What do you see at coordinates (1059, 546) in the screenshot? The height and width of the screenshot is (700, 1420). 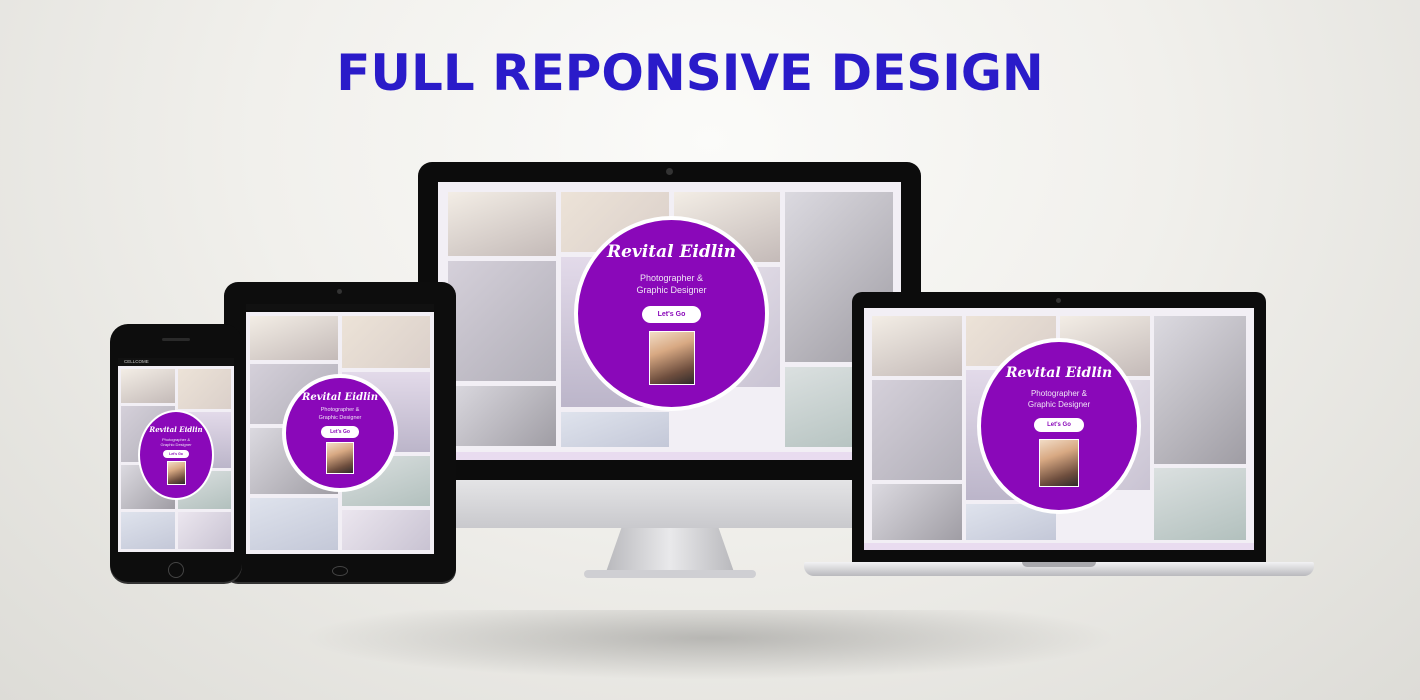 I see `bottom-strip` at bounding box center [1059, 546].